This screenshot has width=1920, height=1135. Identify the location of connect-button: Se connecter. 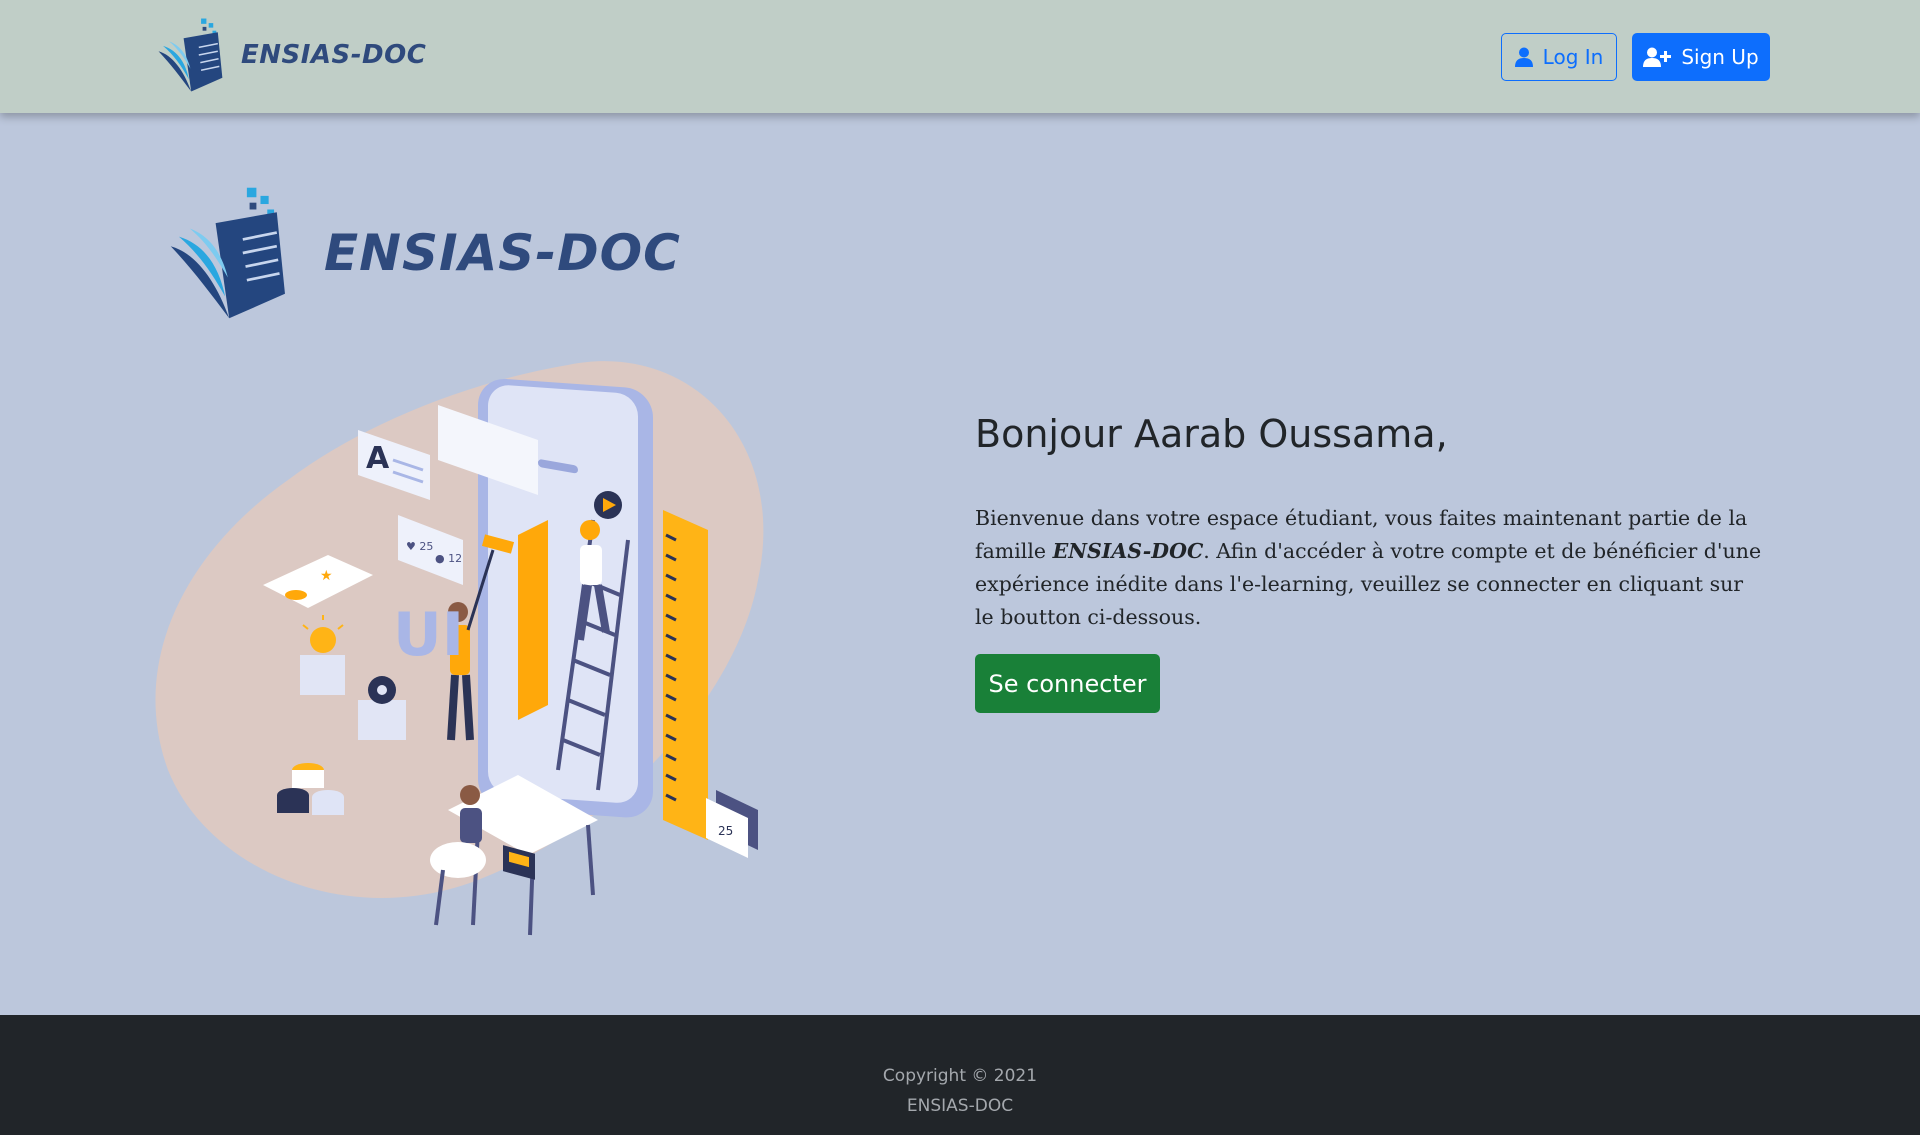
(1067, 683).